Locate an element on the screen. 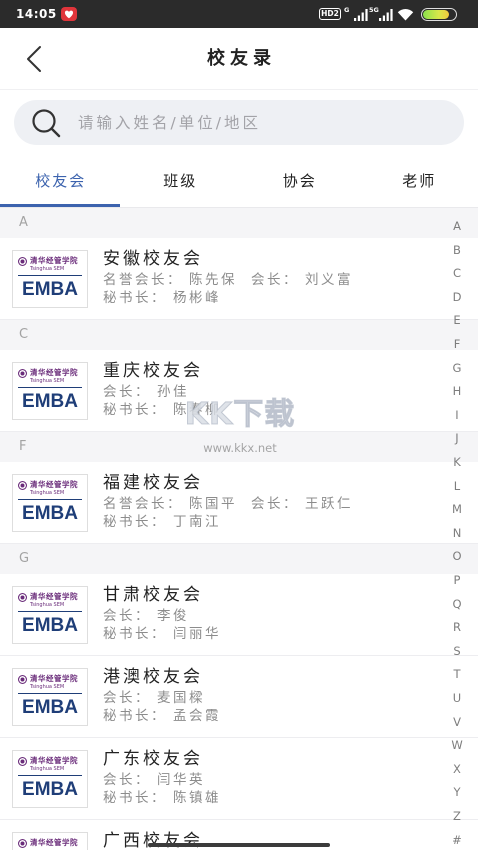 This screenshot has width=478, height=850. index-letter-h: H is located at coordinates (457, 391).